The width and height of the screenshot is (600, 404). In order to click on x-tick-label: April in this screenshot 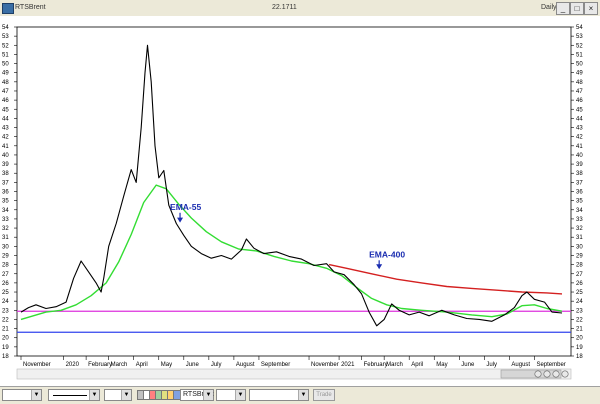, I will do `click(142, 365)`.